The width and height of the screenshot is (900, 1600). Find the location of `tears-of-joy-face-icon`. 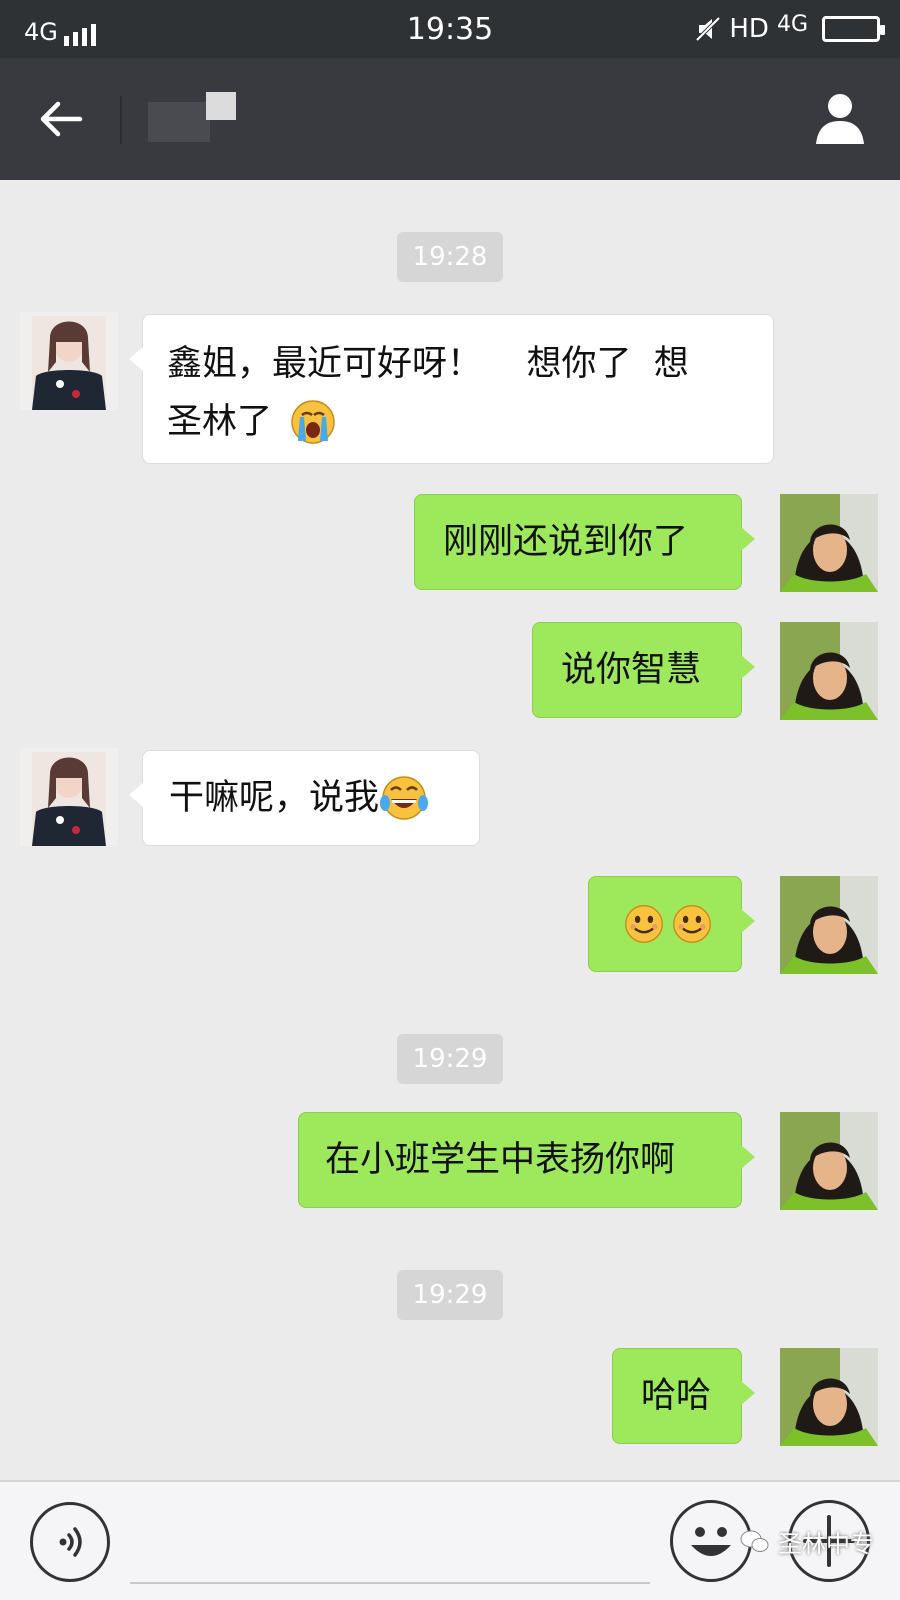

tears-of-joy-face-icon is located at coordinates (404, 798).